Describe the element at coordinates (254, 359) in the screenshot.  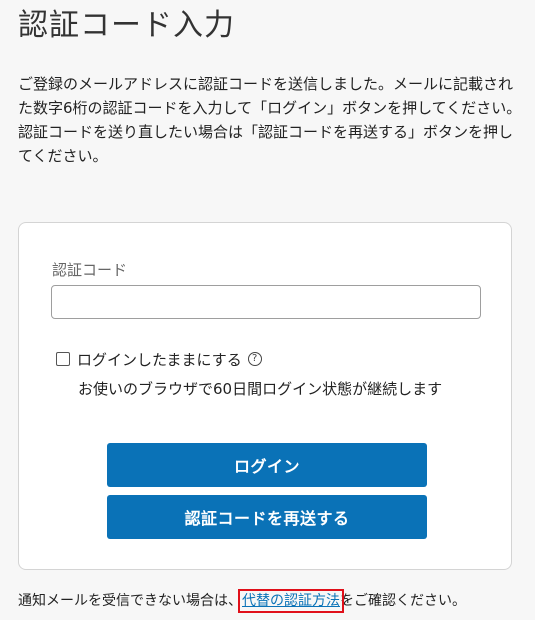
I see `help-icon: ?` at that location.